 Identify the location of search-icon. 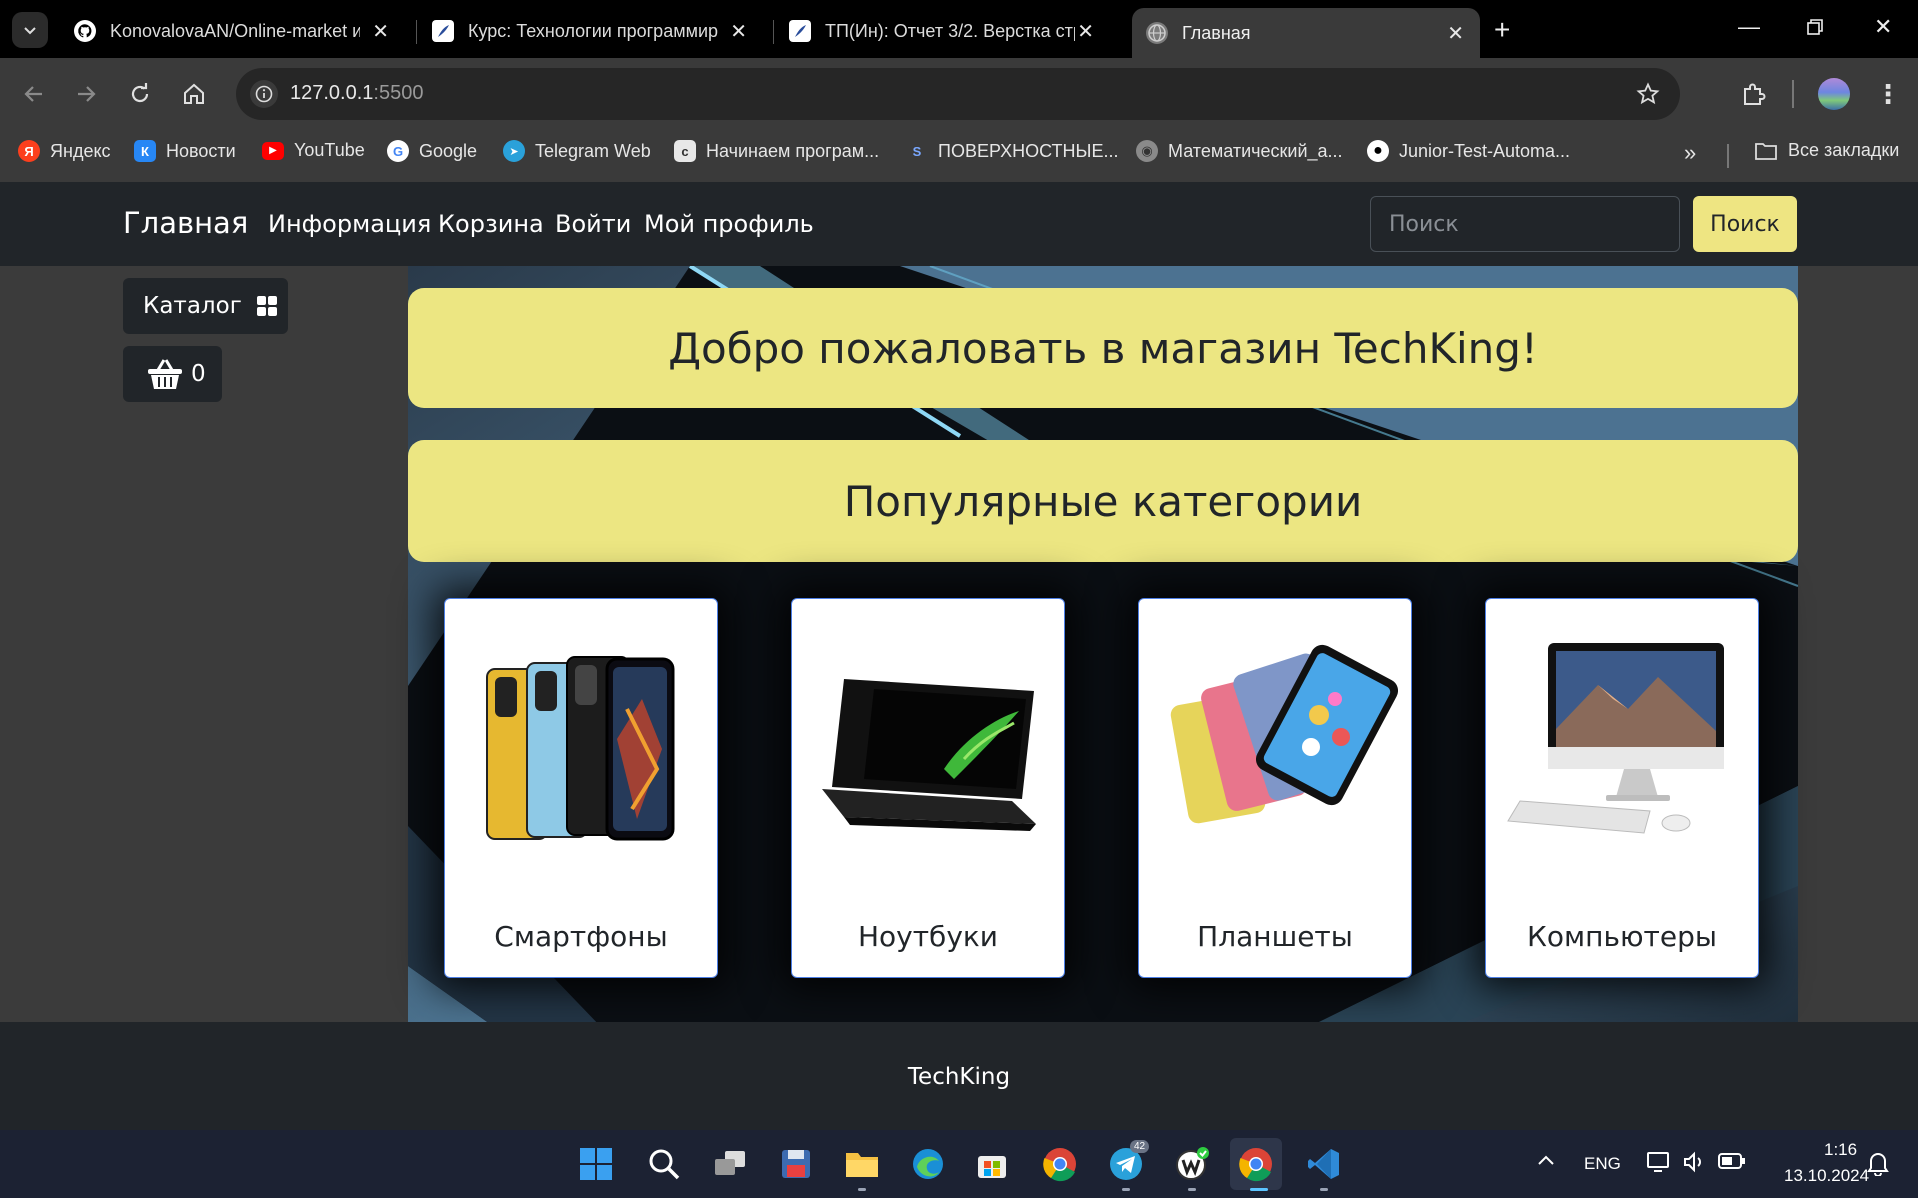
(664, 1164).